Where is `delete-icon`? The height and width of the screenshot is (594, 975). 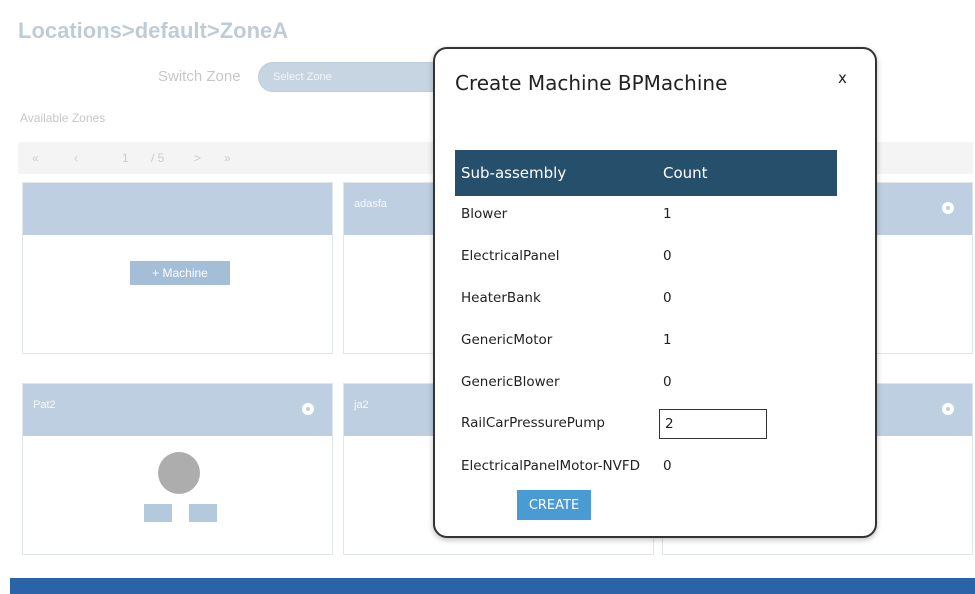
delete-icon is located at coordinates (203, 513).